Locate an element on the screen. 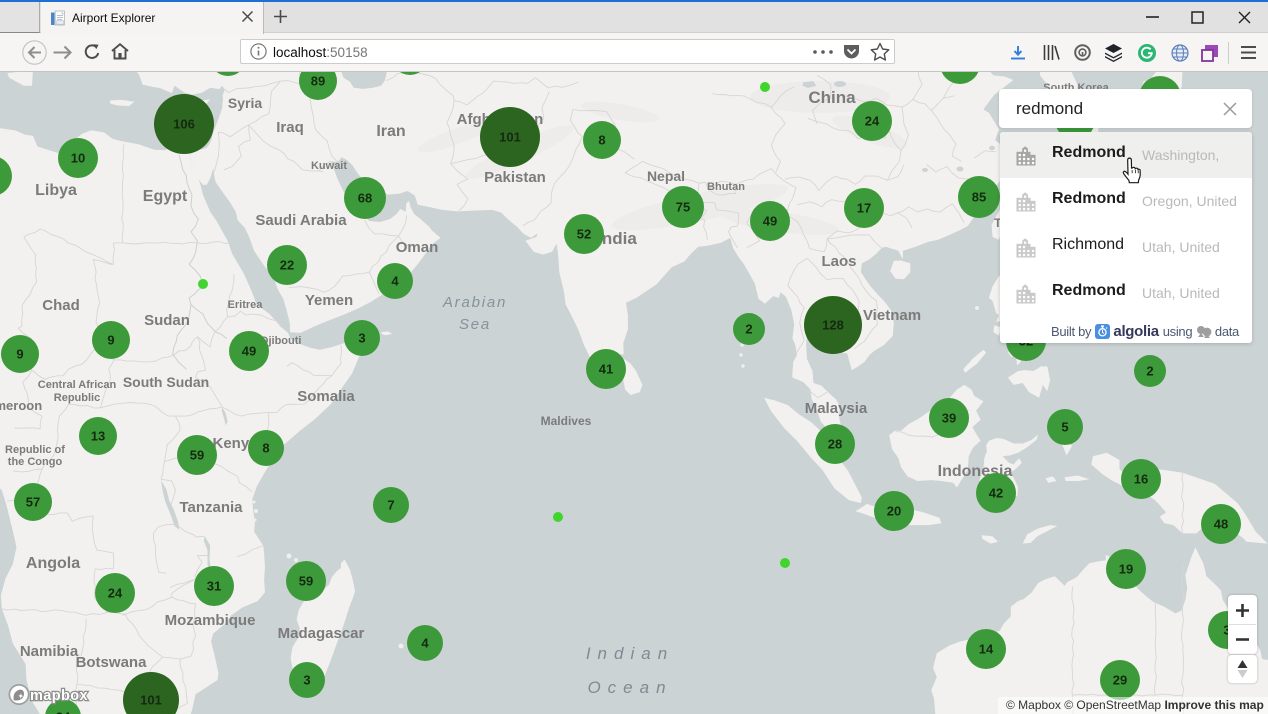 This screenshot has width=1268, height=714. svg-text: 85 is located at coordinates (979, 197).